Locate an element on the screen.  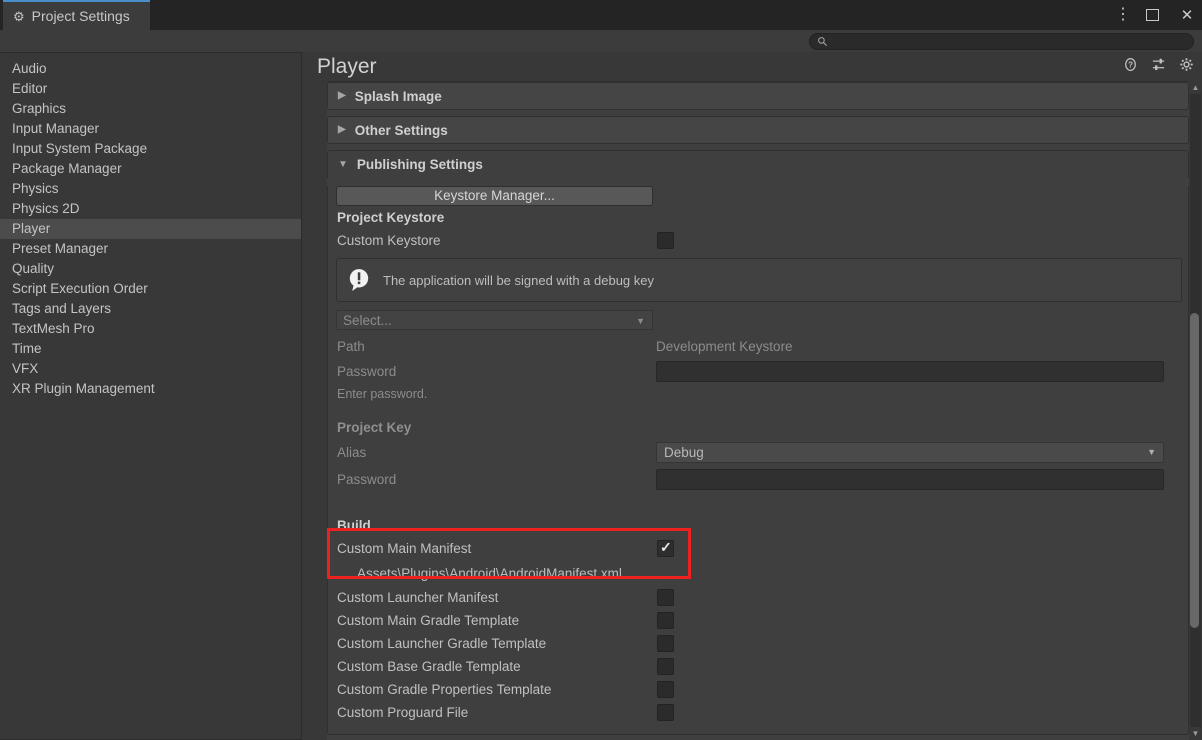
custom-main-gradle-template-checkbox is located at coordinates (665, 620).